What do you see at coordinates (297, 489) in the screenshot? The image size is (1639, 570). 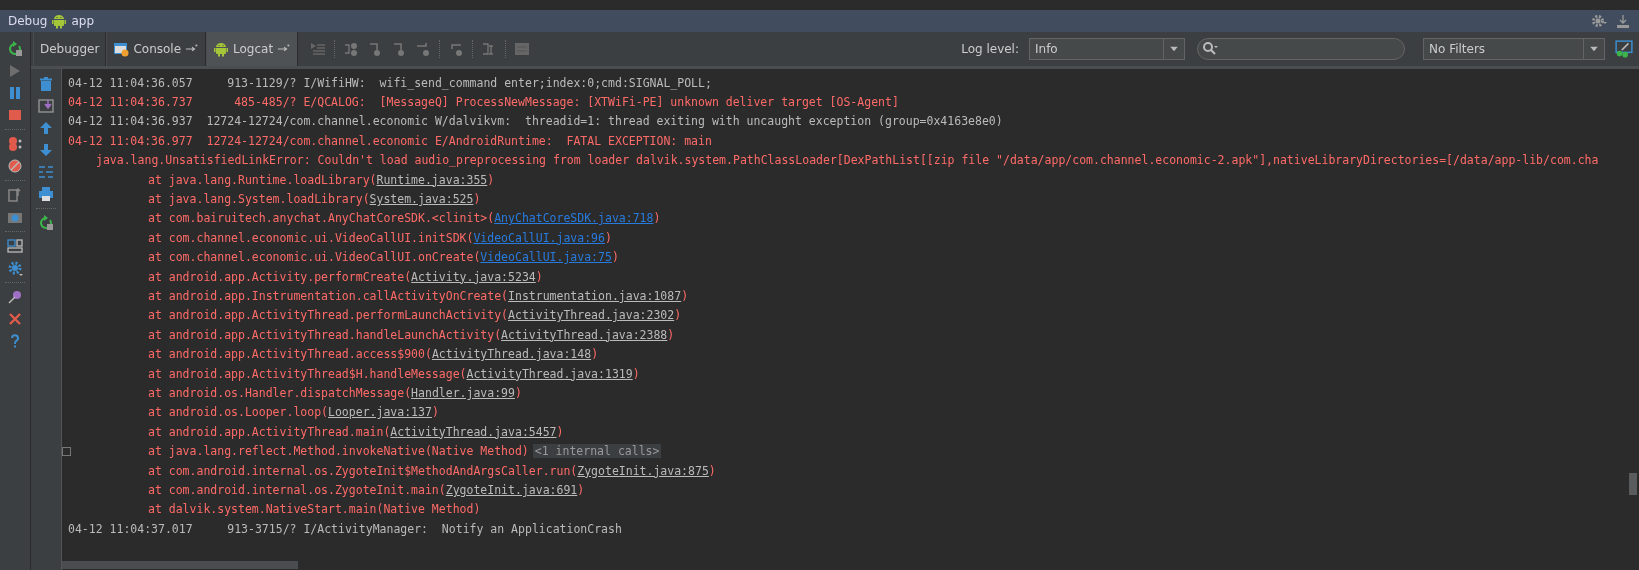 I see `stack-frame: at com.android.internal.os.ZygoteInit.main(` at bounding box center [297, 489].